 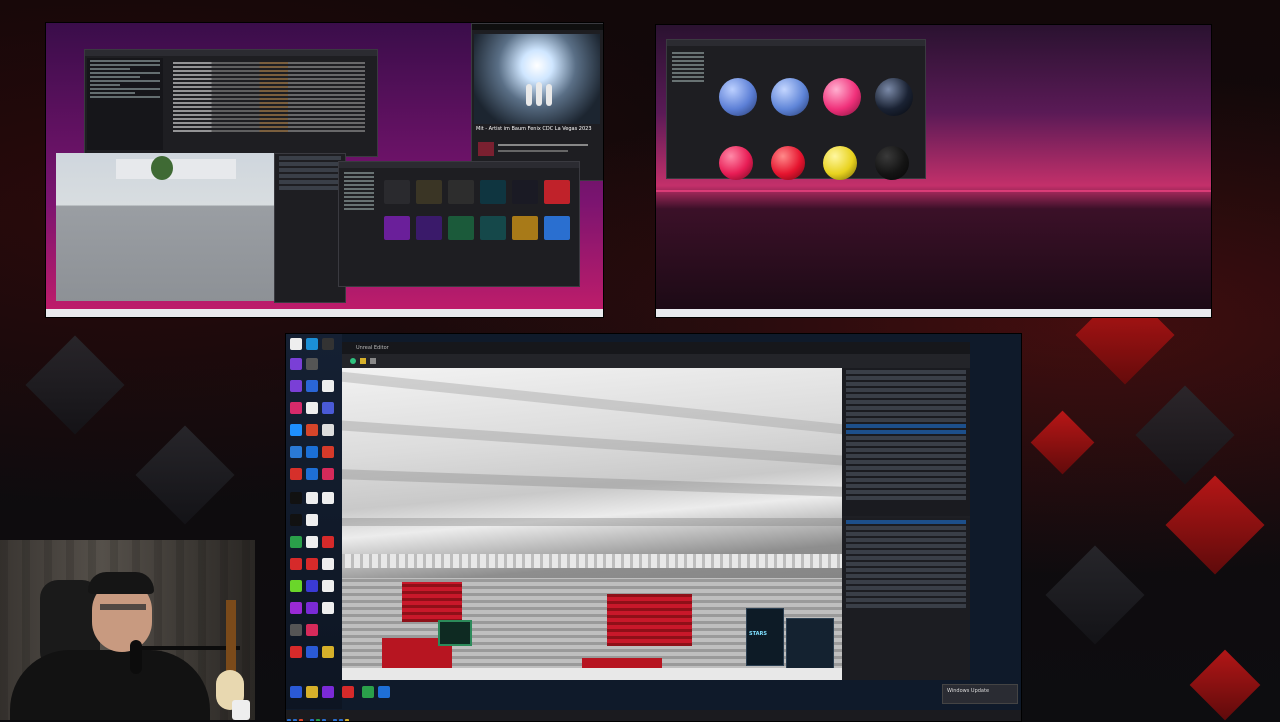 I want to click on material-browser-window, so click(x=796, y=109).